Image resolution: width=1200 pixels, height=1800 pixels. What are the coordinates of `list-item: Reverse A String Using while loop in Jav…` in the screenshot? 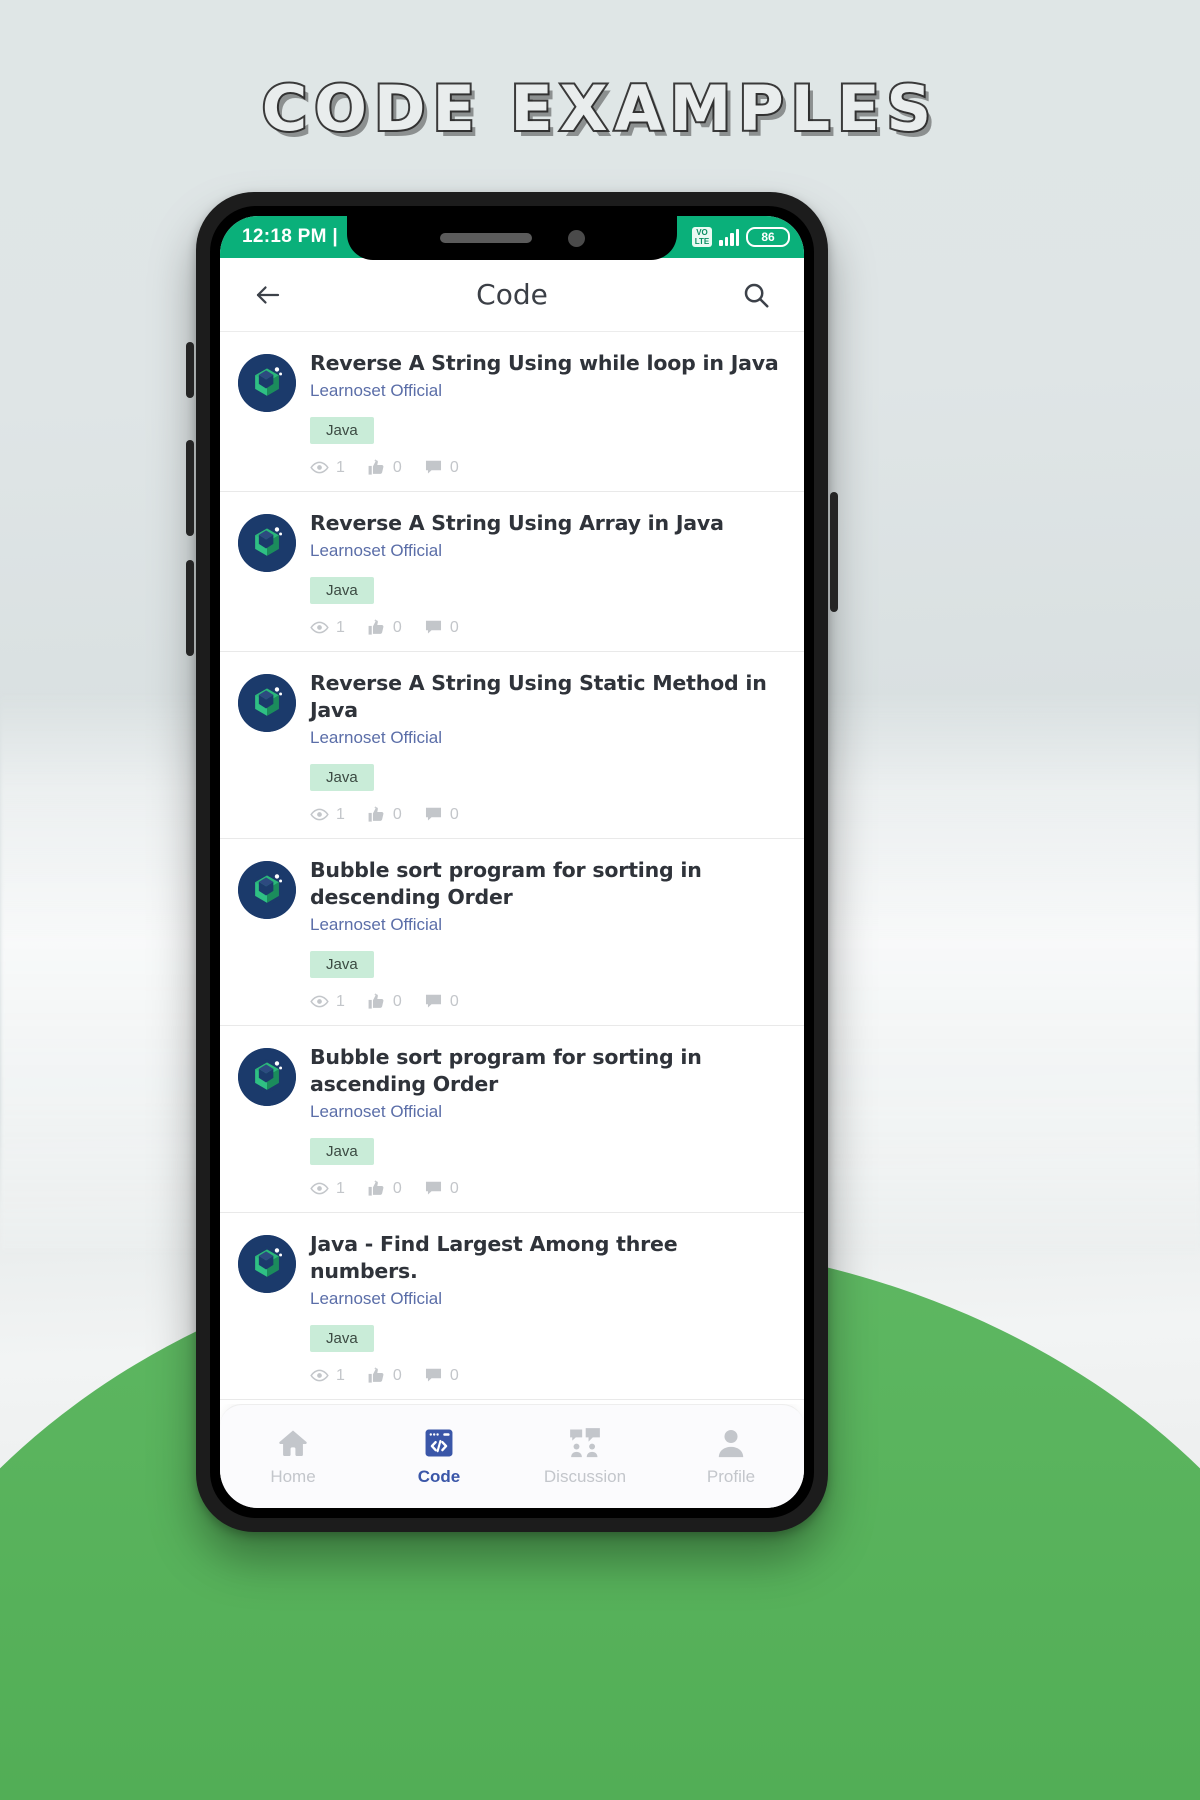 It's located at (512, 412).